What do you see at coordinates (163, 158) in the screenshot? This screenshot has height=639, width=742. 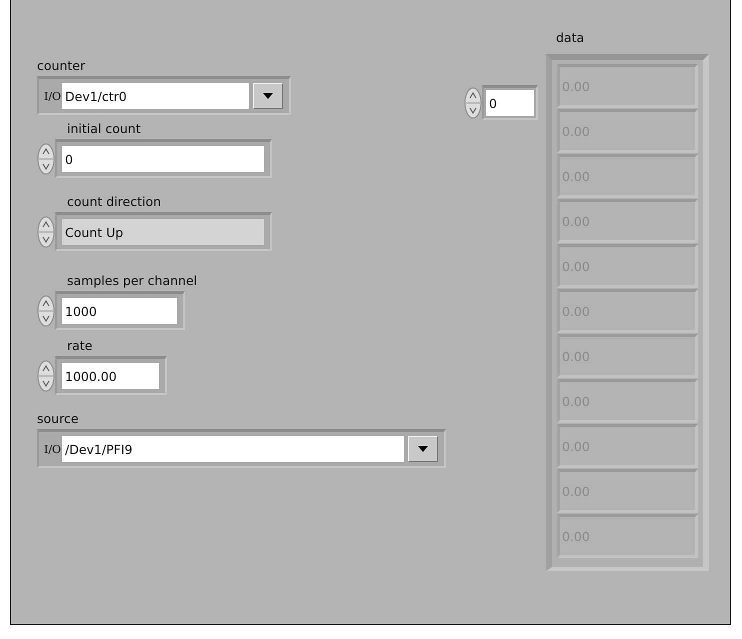 I see `numeric-field: 0` at bounding box center [163, 158].